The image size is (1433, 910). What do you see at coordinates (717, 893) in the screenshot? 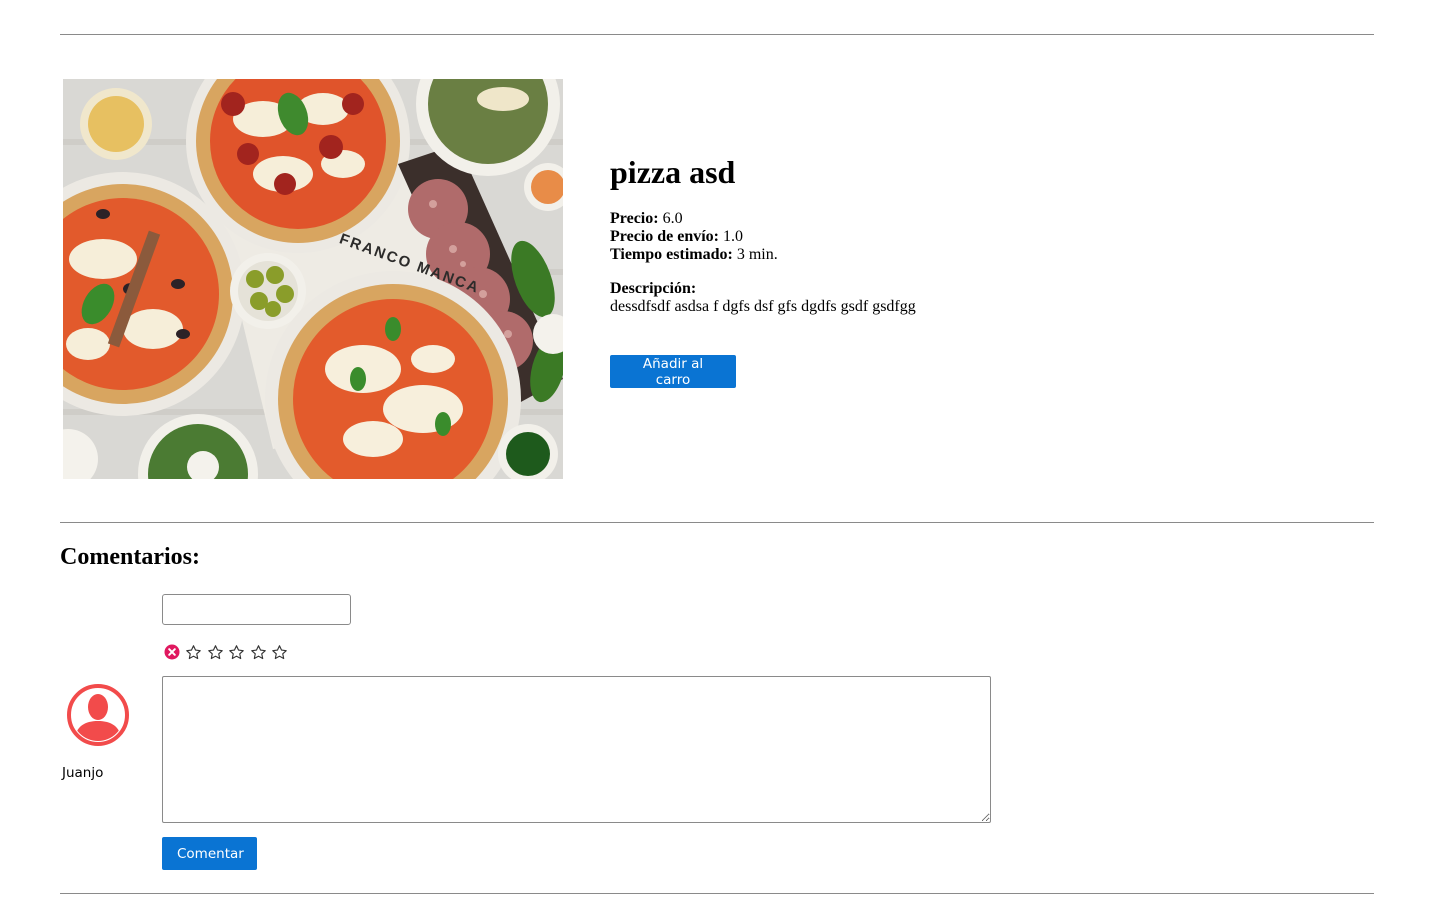
I see `bottom-divider` at bounding box center [717, 893].